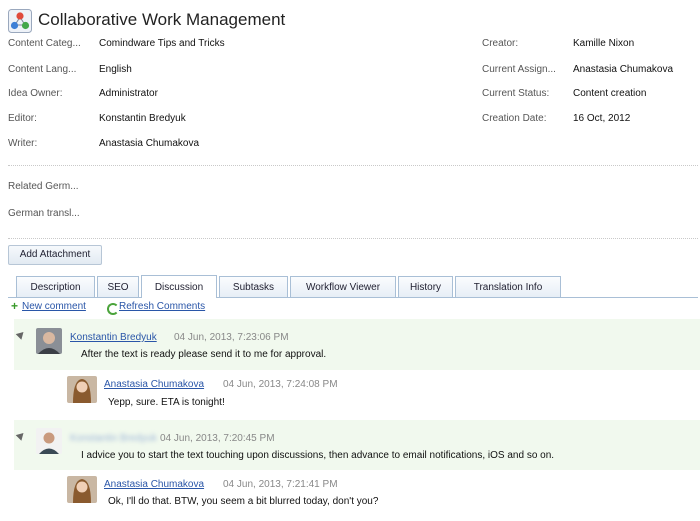 This screenshot has width=700, height=521. Describe the element at coordinates (118, 286) in the screenshot. I see `tab-seo: SEO` at that location.